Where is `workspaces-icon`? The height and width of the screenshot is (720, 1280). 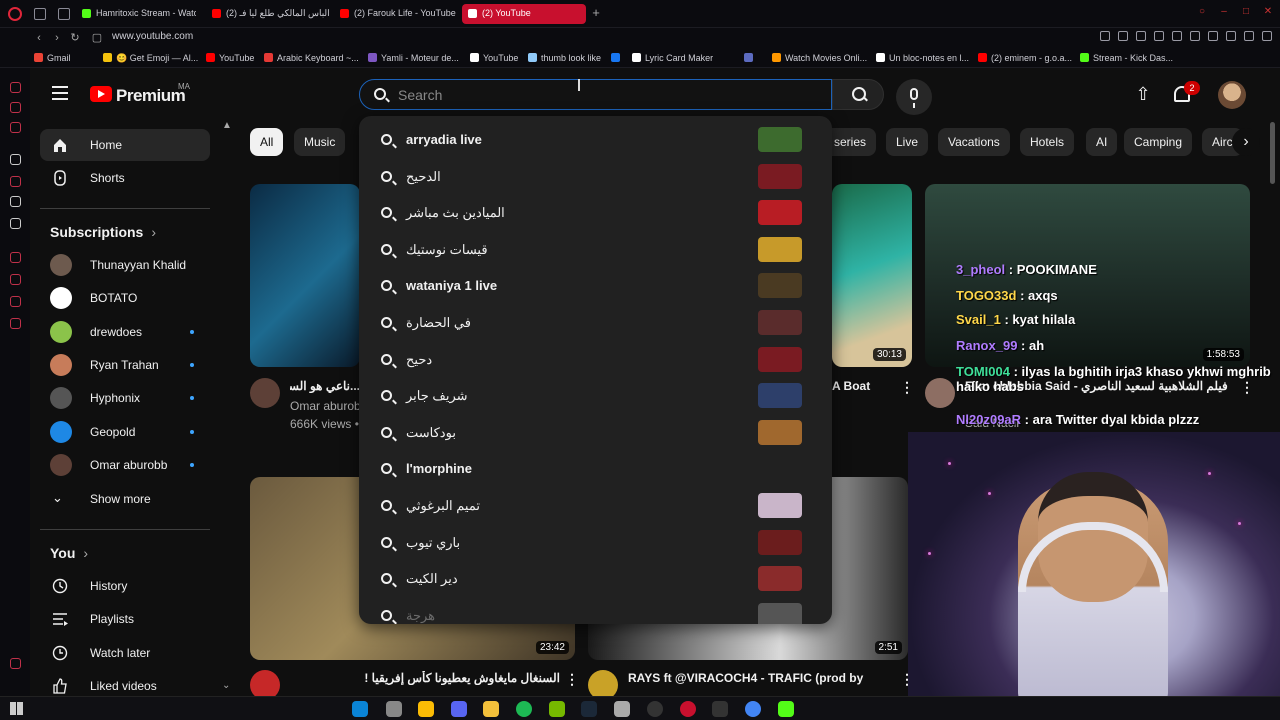
workspaces-icon is located at coordinates (40, 14).